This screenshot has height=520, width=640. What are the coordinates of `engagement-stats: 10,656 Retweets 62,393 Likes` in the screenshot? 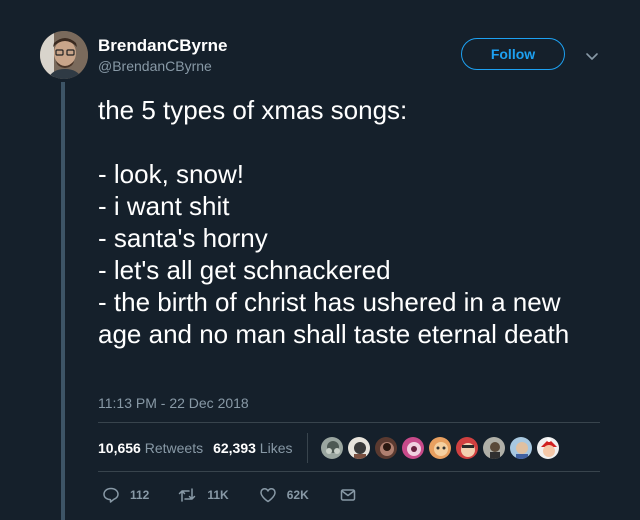 It's located at (195, 448).